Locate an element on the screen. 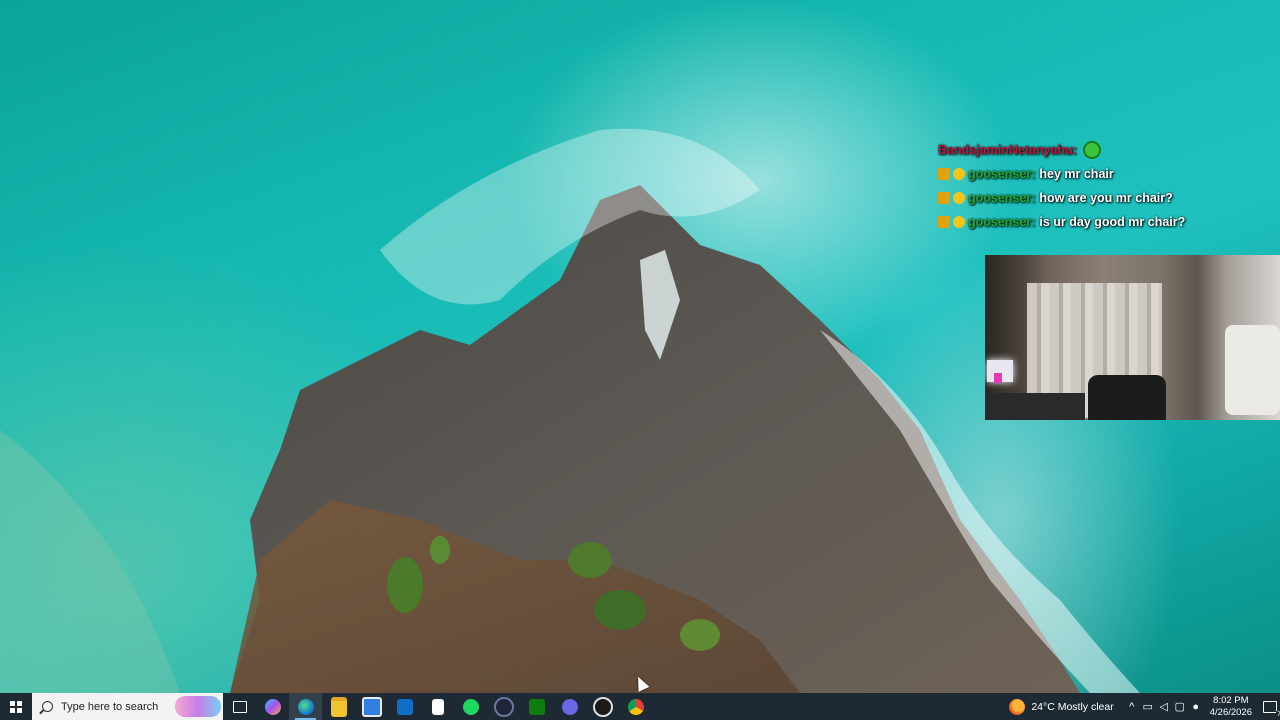 Image resolution: width=1280 pixels, height=720 pixels. chat-message: goosenser: hey mr chair is located at coordinates (1088, 174).